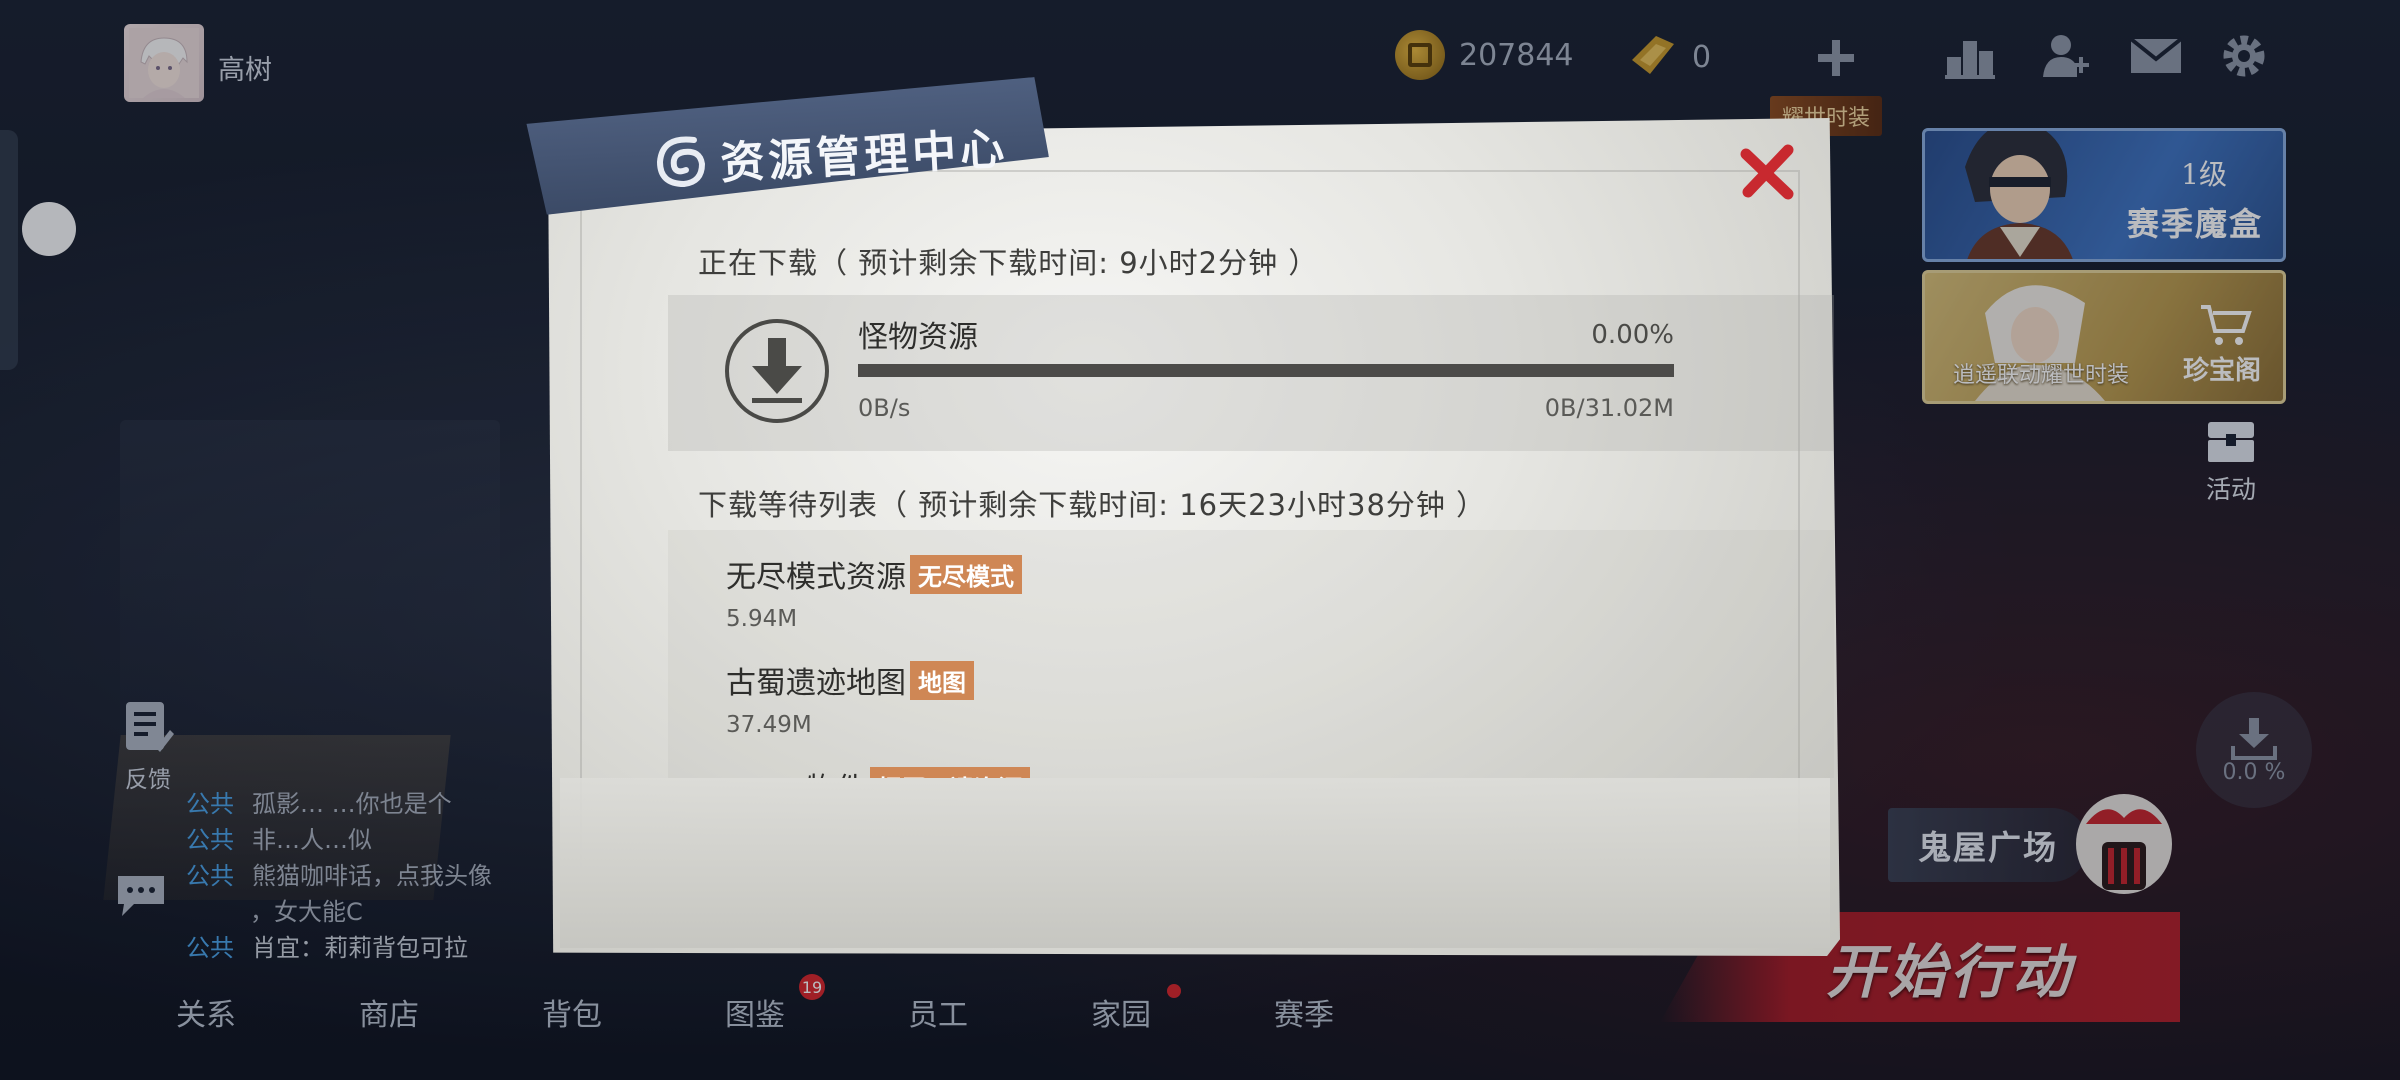  Describe the element at coordinates (681, 162) in the screenshot. I see `swirl-logo-icon` at that location.